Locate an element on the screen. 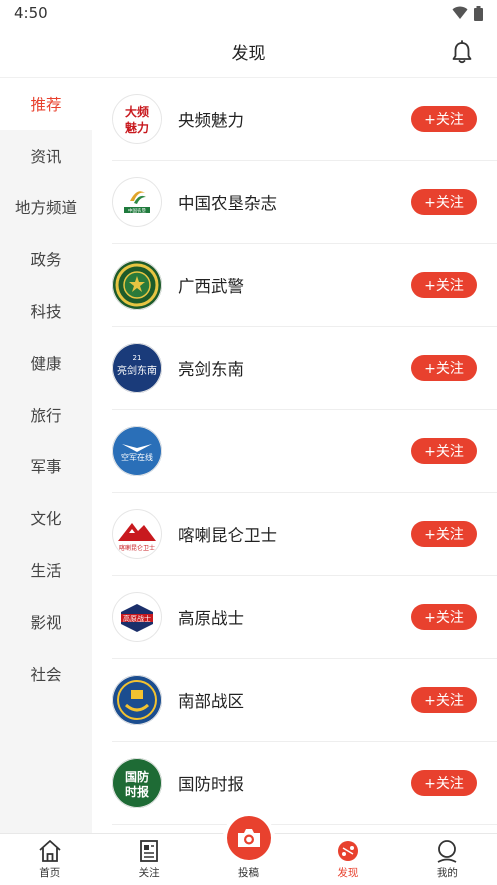 This screenshot has width=497, height=885. svg-text: 高原战士 is located at coordinates (137, 618).